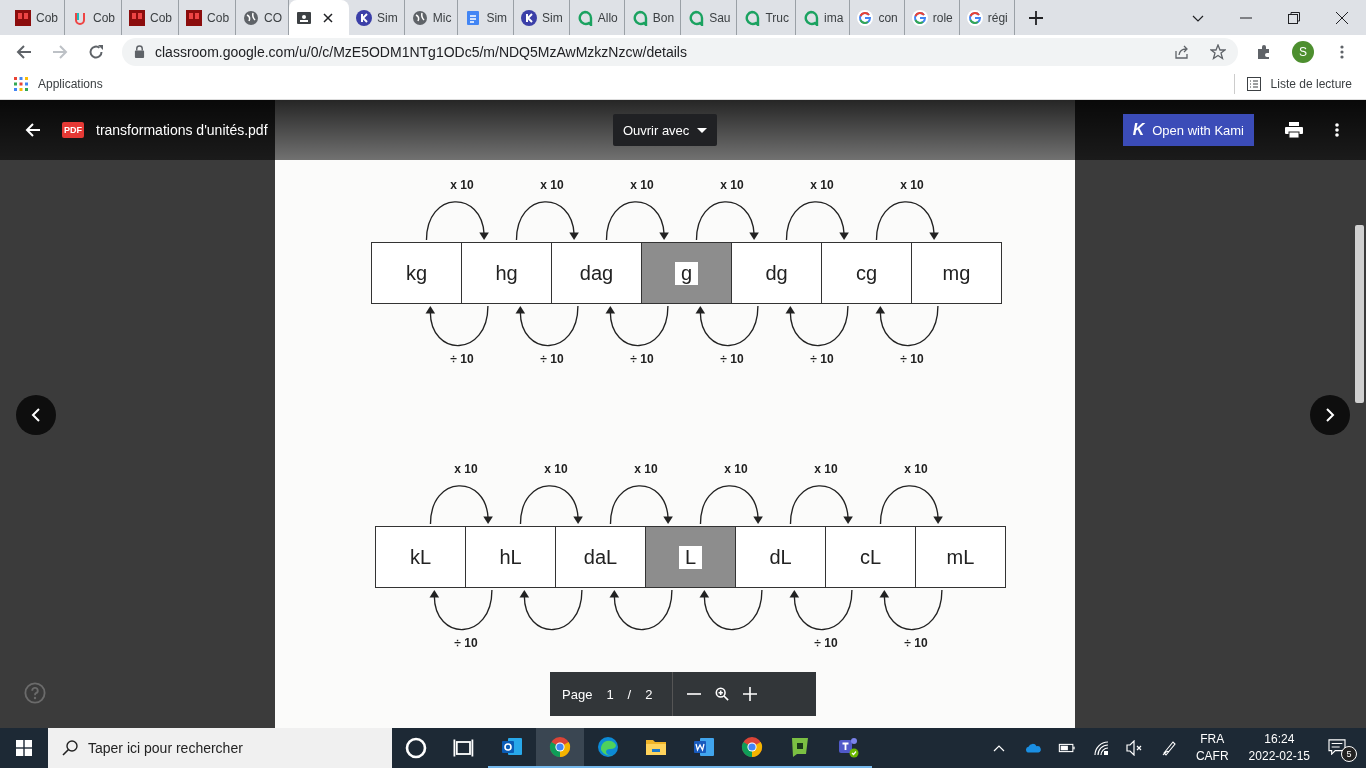 The height and width of the screenshot is (768, 1366). What do you see at coordinates (610, 694) in the screenshot?
I see `current-page: 1` at bounding box center [610, 694].